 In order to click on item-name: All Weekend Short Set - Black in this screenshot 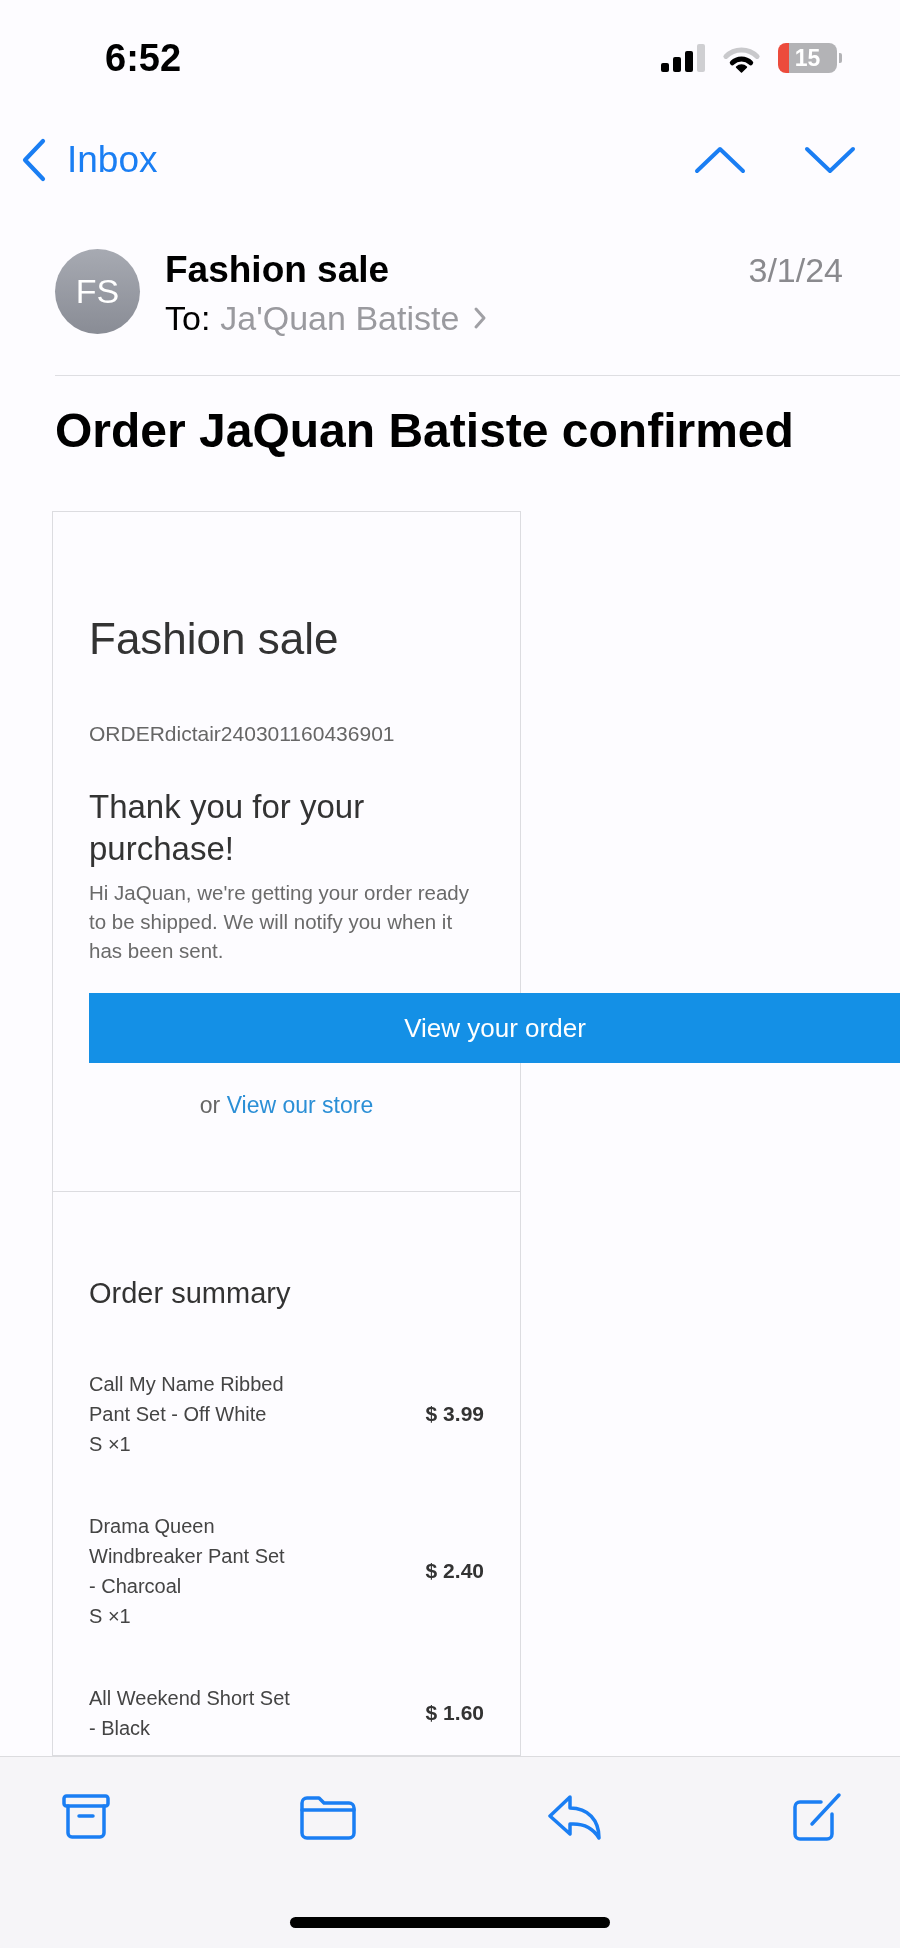, I will do `click(190, 1713)`.